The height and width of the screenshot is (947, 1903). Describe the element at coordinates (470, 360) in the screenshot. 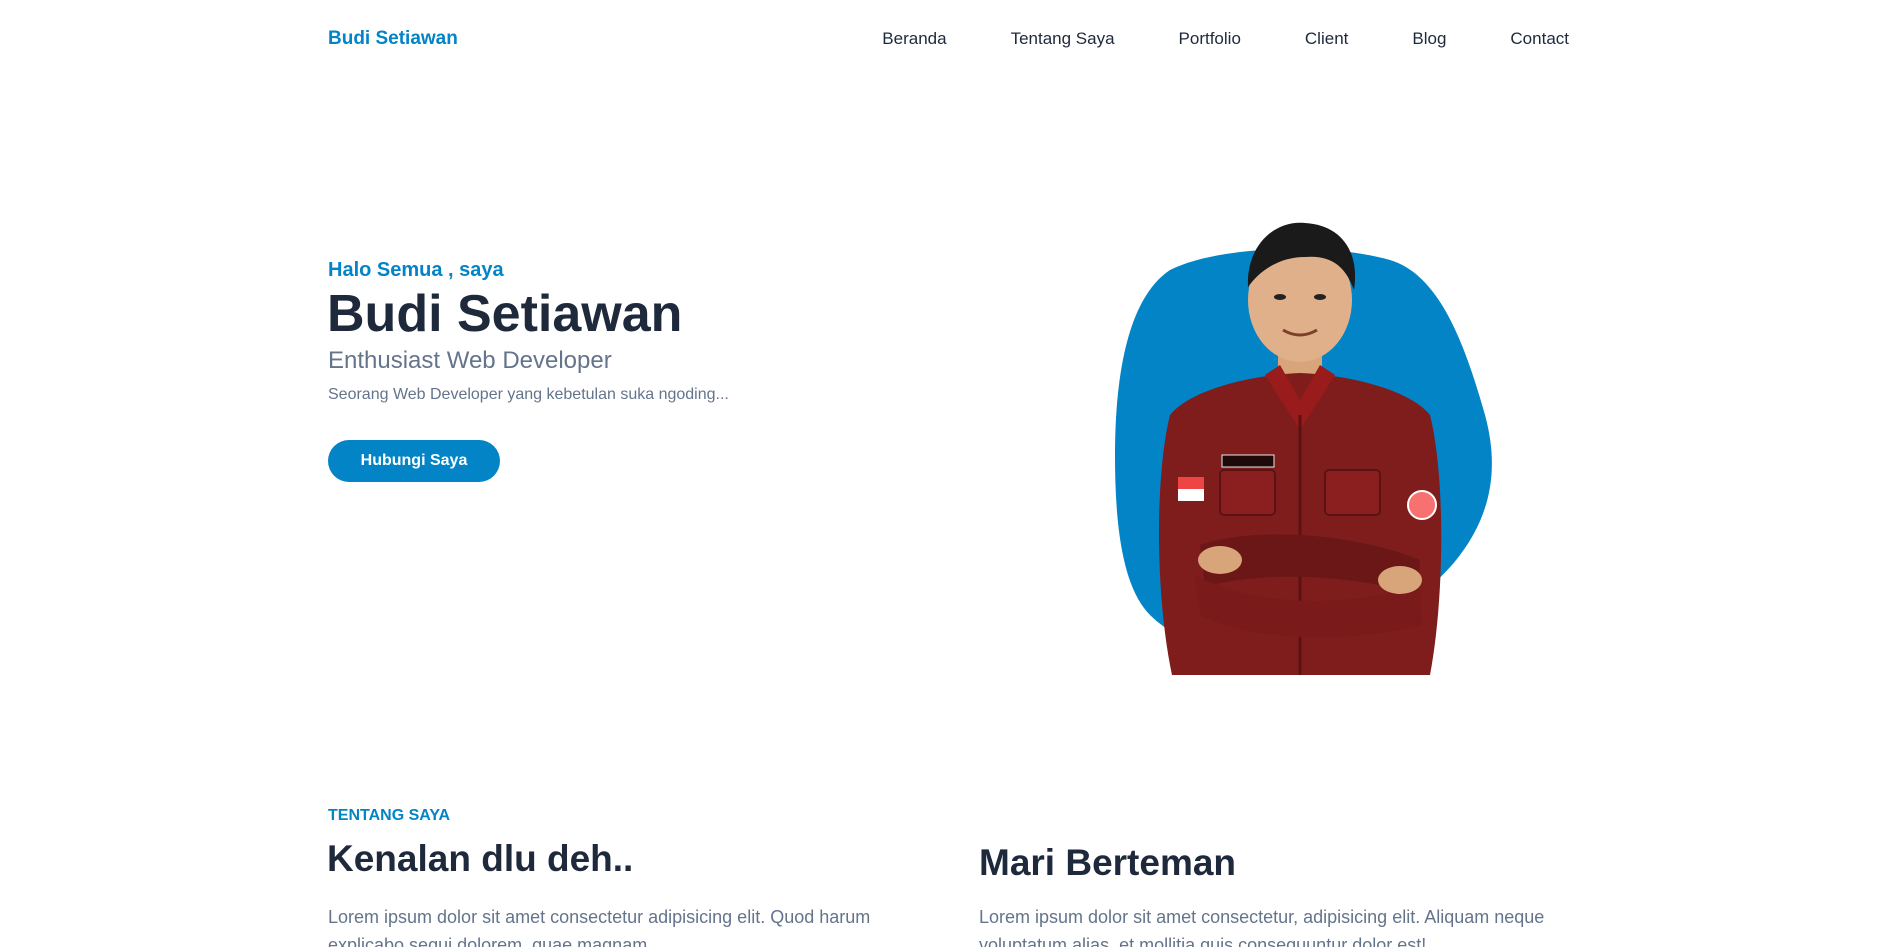

I see `hero-role: Enthusiast Web Developer` at that location.